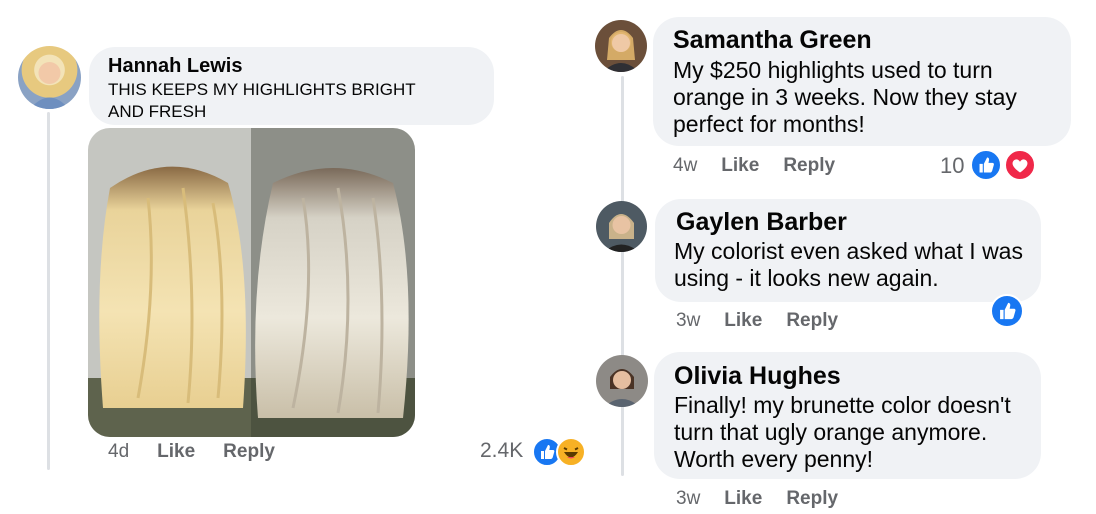 Image resolution: width=1096 pixels, height=514 pixels. I want to click on comment-time: 4d, so click(118, 452).